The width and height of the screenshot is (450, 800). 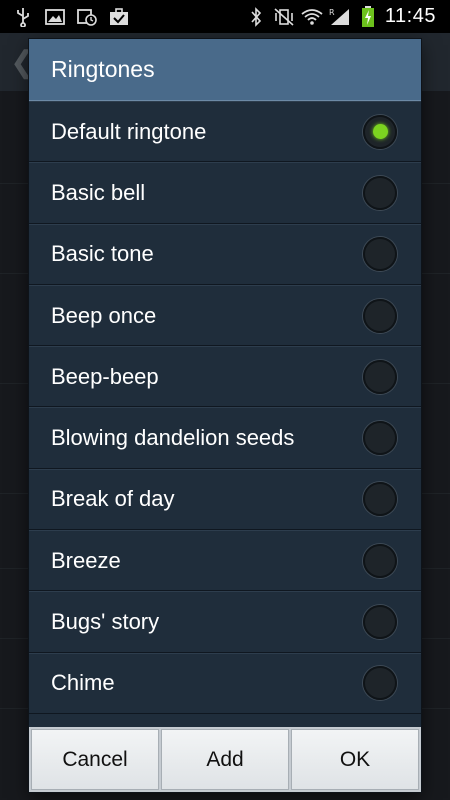 What do you see at coordinates (225, 683) in the screenshot?
I see `ringtone-item-chime: Chime` at bounding box center [225, 683].